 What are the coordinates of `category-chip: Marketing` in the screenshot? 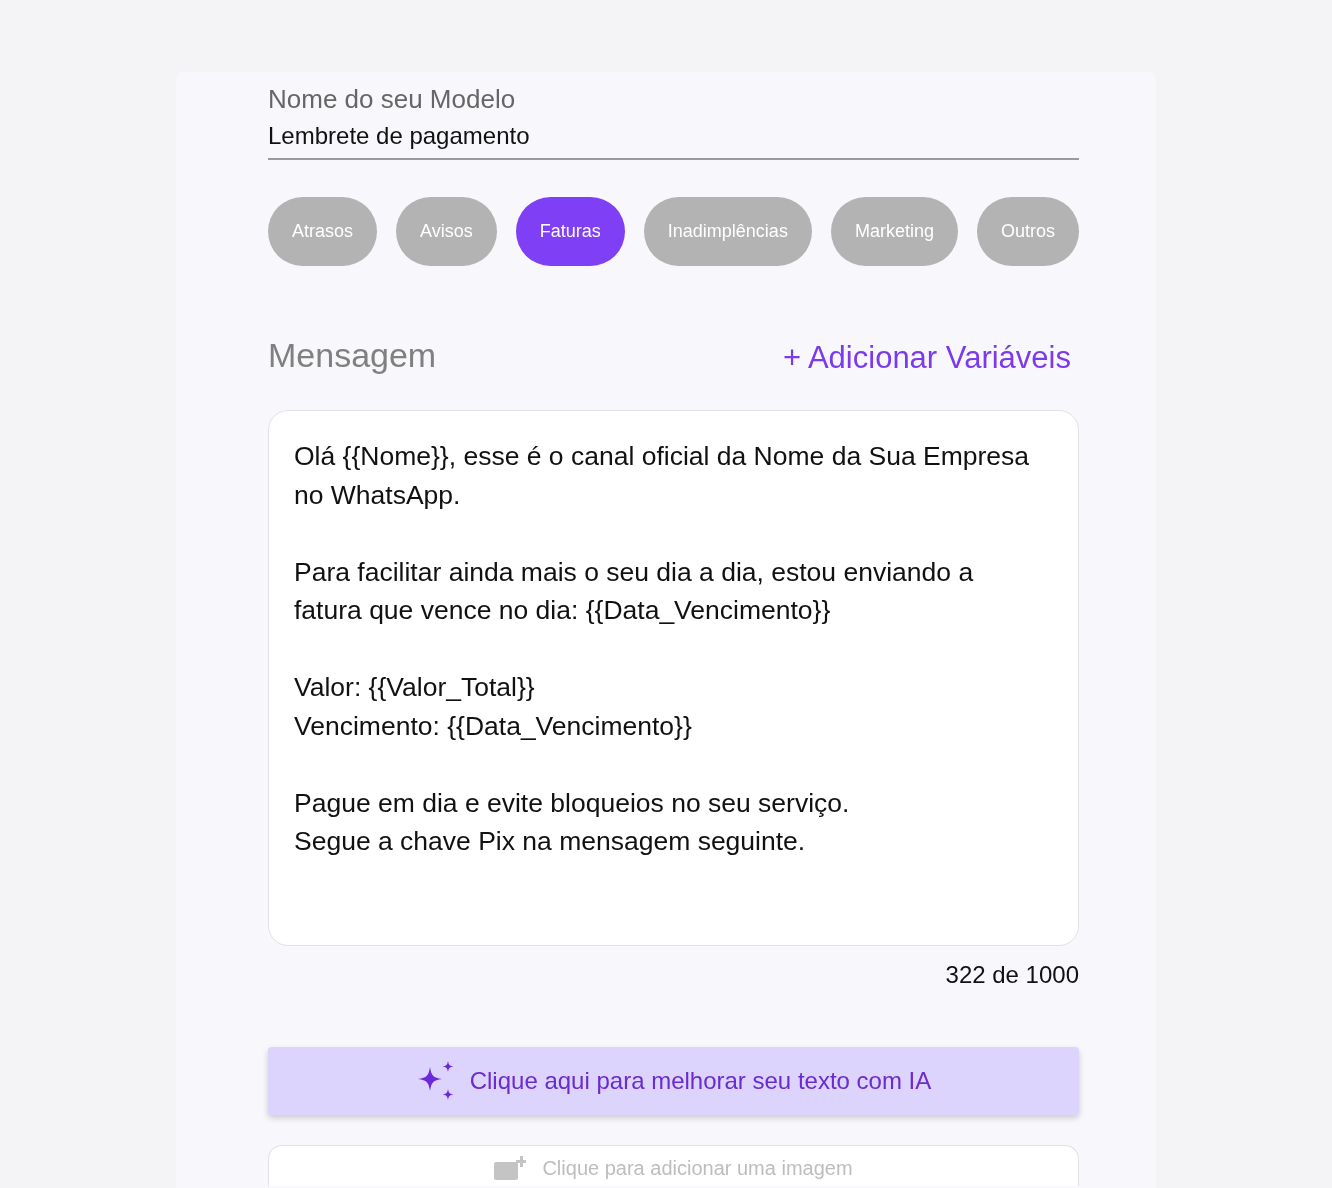 It's located at (894, 231).